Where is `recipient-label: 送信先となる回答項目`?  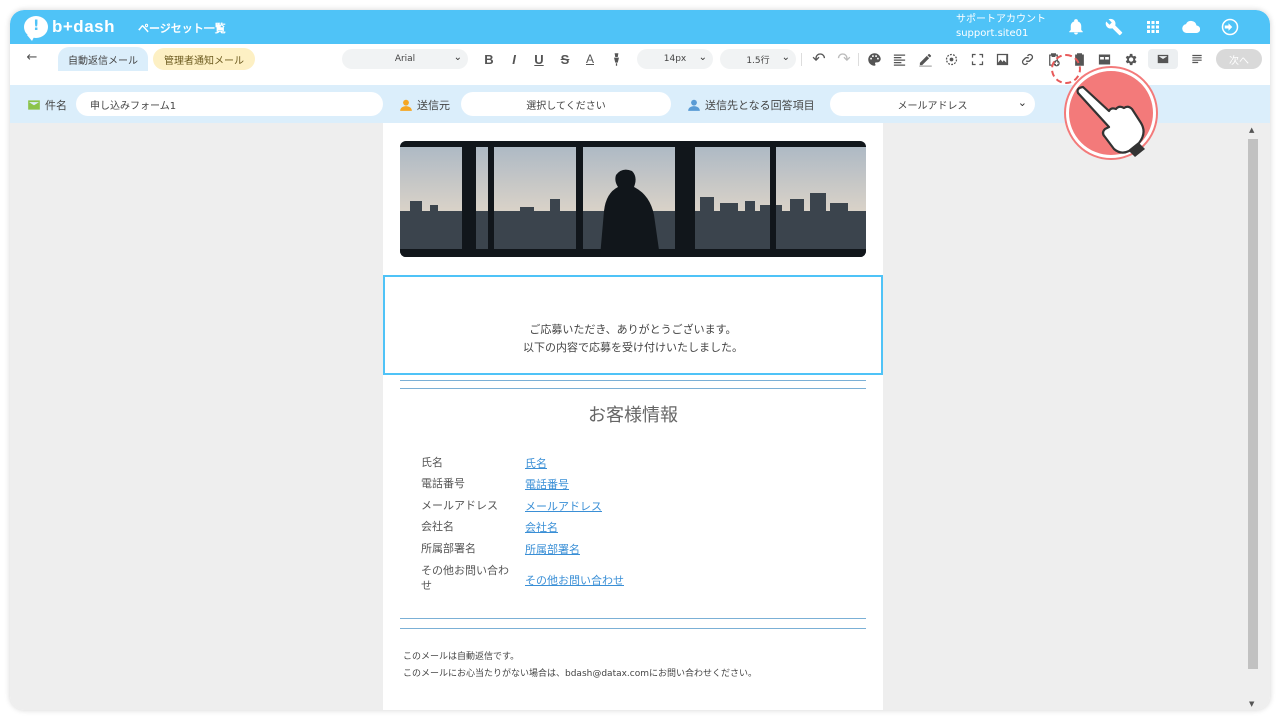 recipient-label: 送信先となる回答項目 is located at coordinates (751, 105).